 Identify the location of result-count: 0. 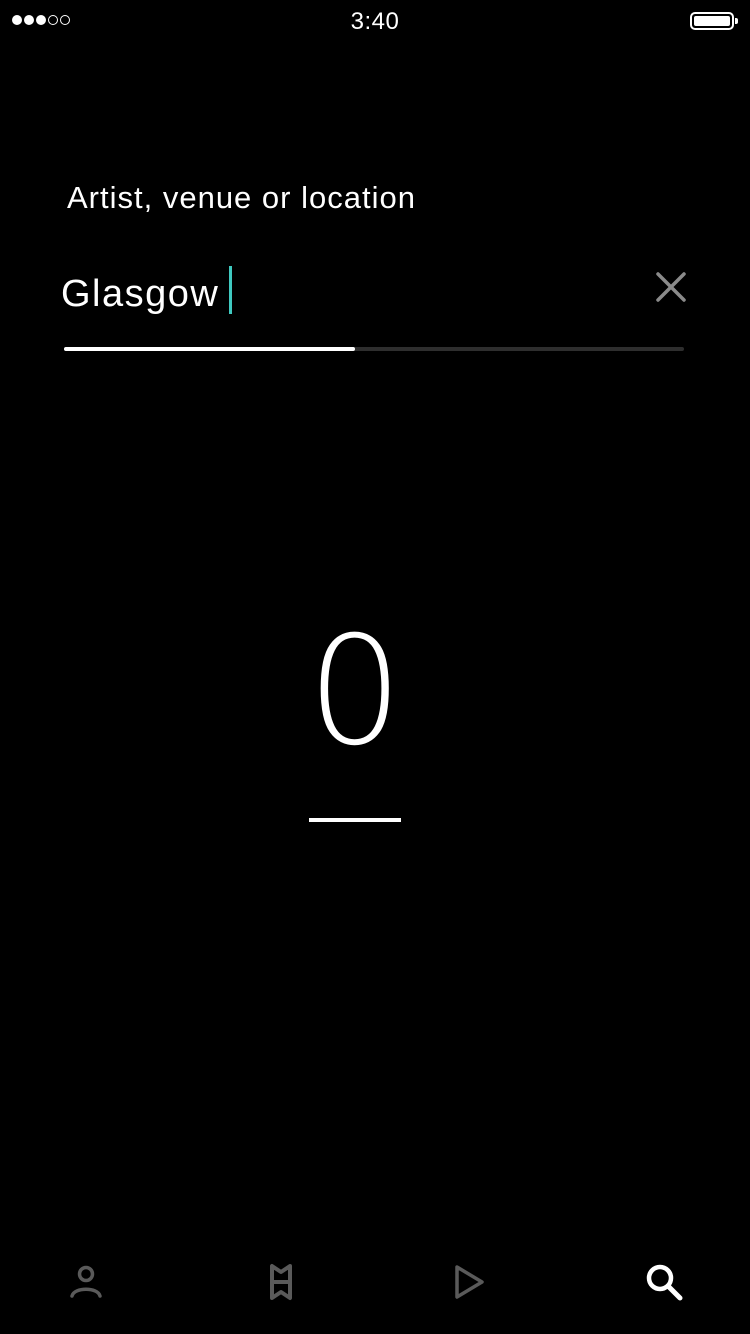
(355, 692).